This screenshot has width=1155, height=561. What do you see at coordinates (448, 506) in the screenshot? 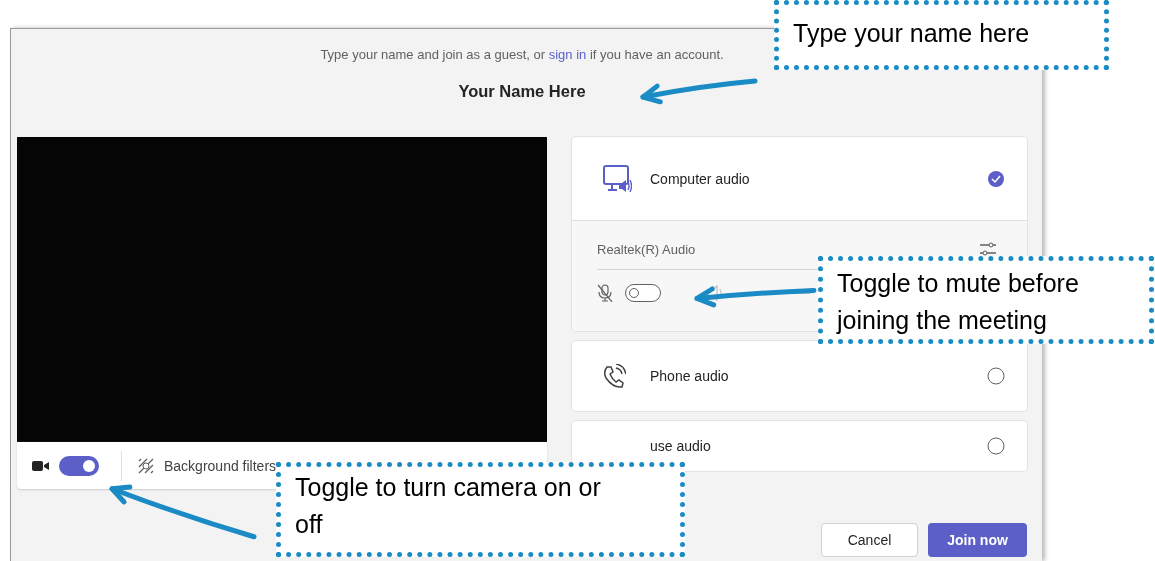
I see `annotation-text: Toggle to turn camera on or off` at bounding box center [448, 506].